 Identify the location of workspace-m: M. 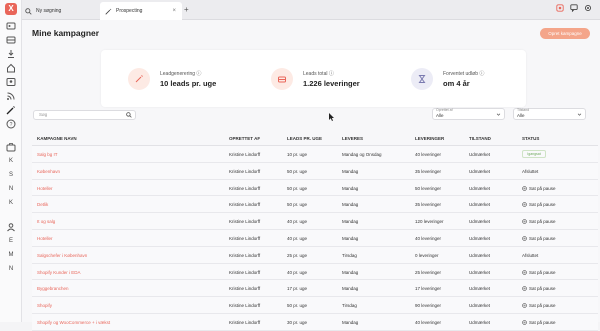
(11, 255).